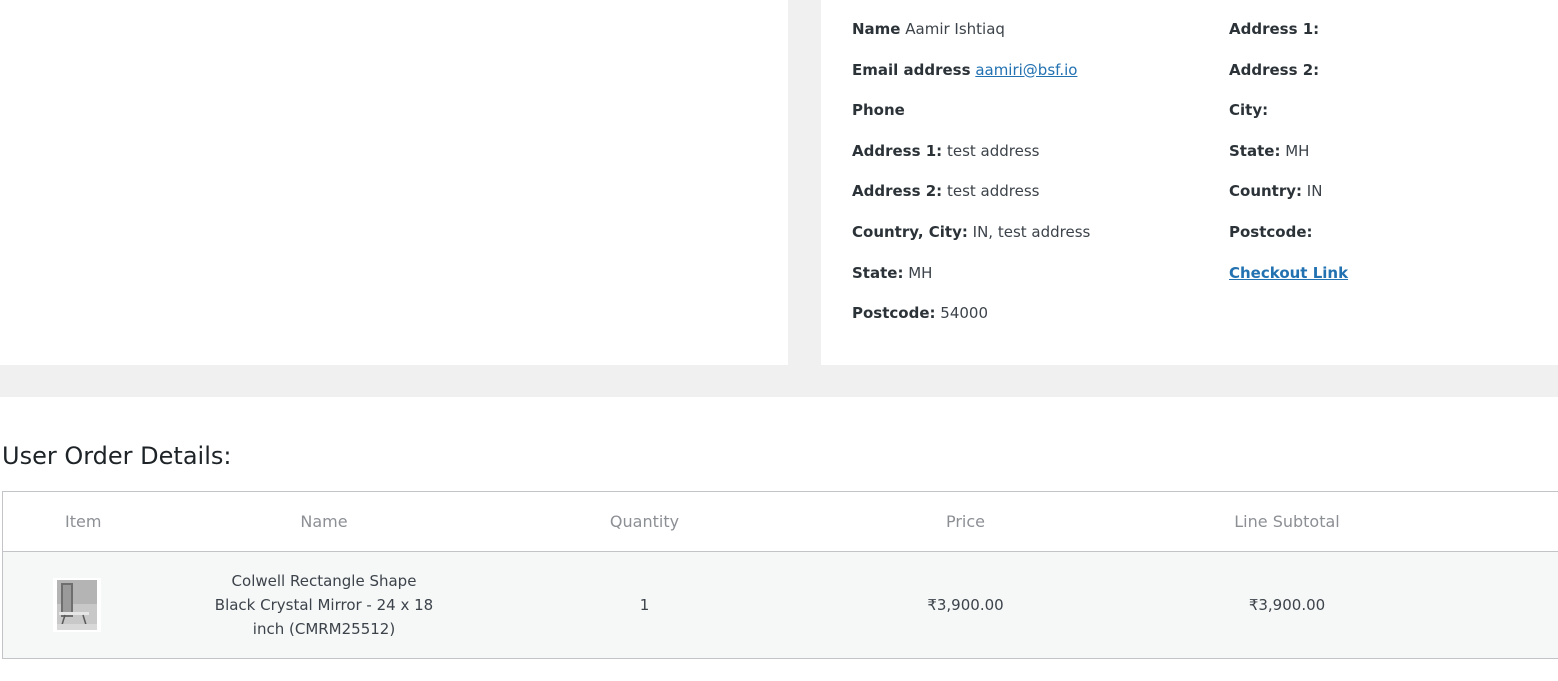 Image resolution: width=1558 pixels, height=681 pixels. Describe the element at coordinates (644, 521) in the screenshot. I see `column-header-quantity: Quantity` at that location.